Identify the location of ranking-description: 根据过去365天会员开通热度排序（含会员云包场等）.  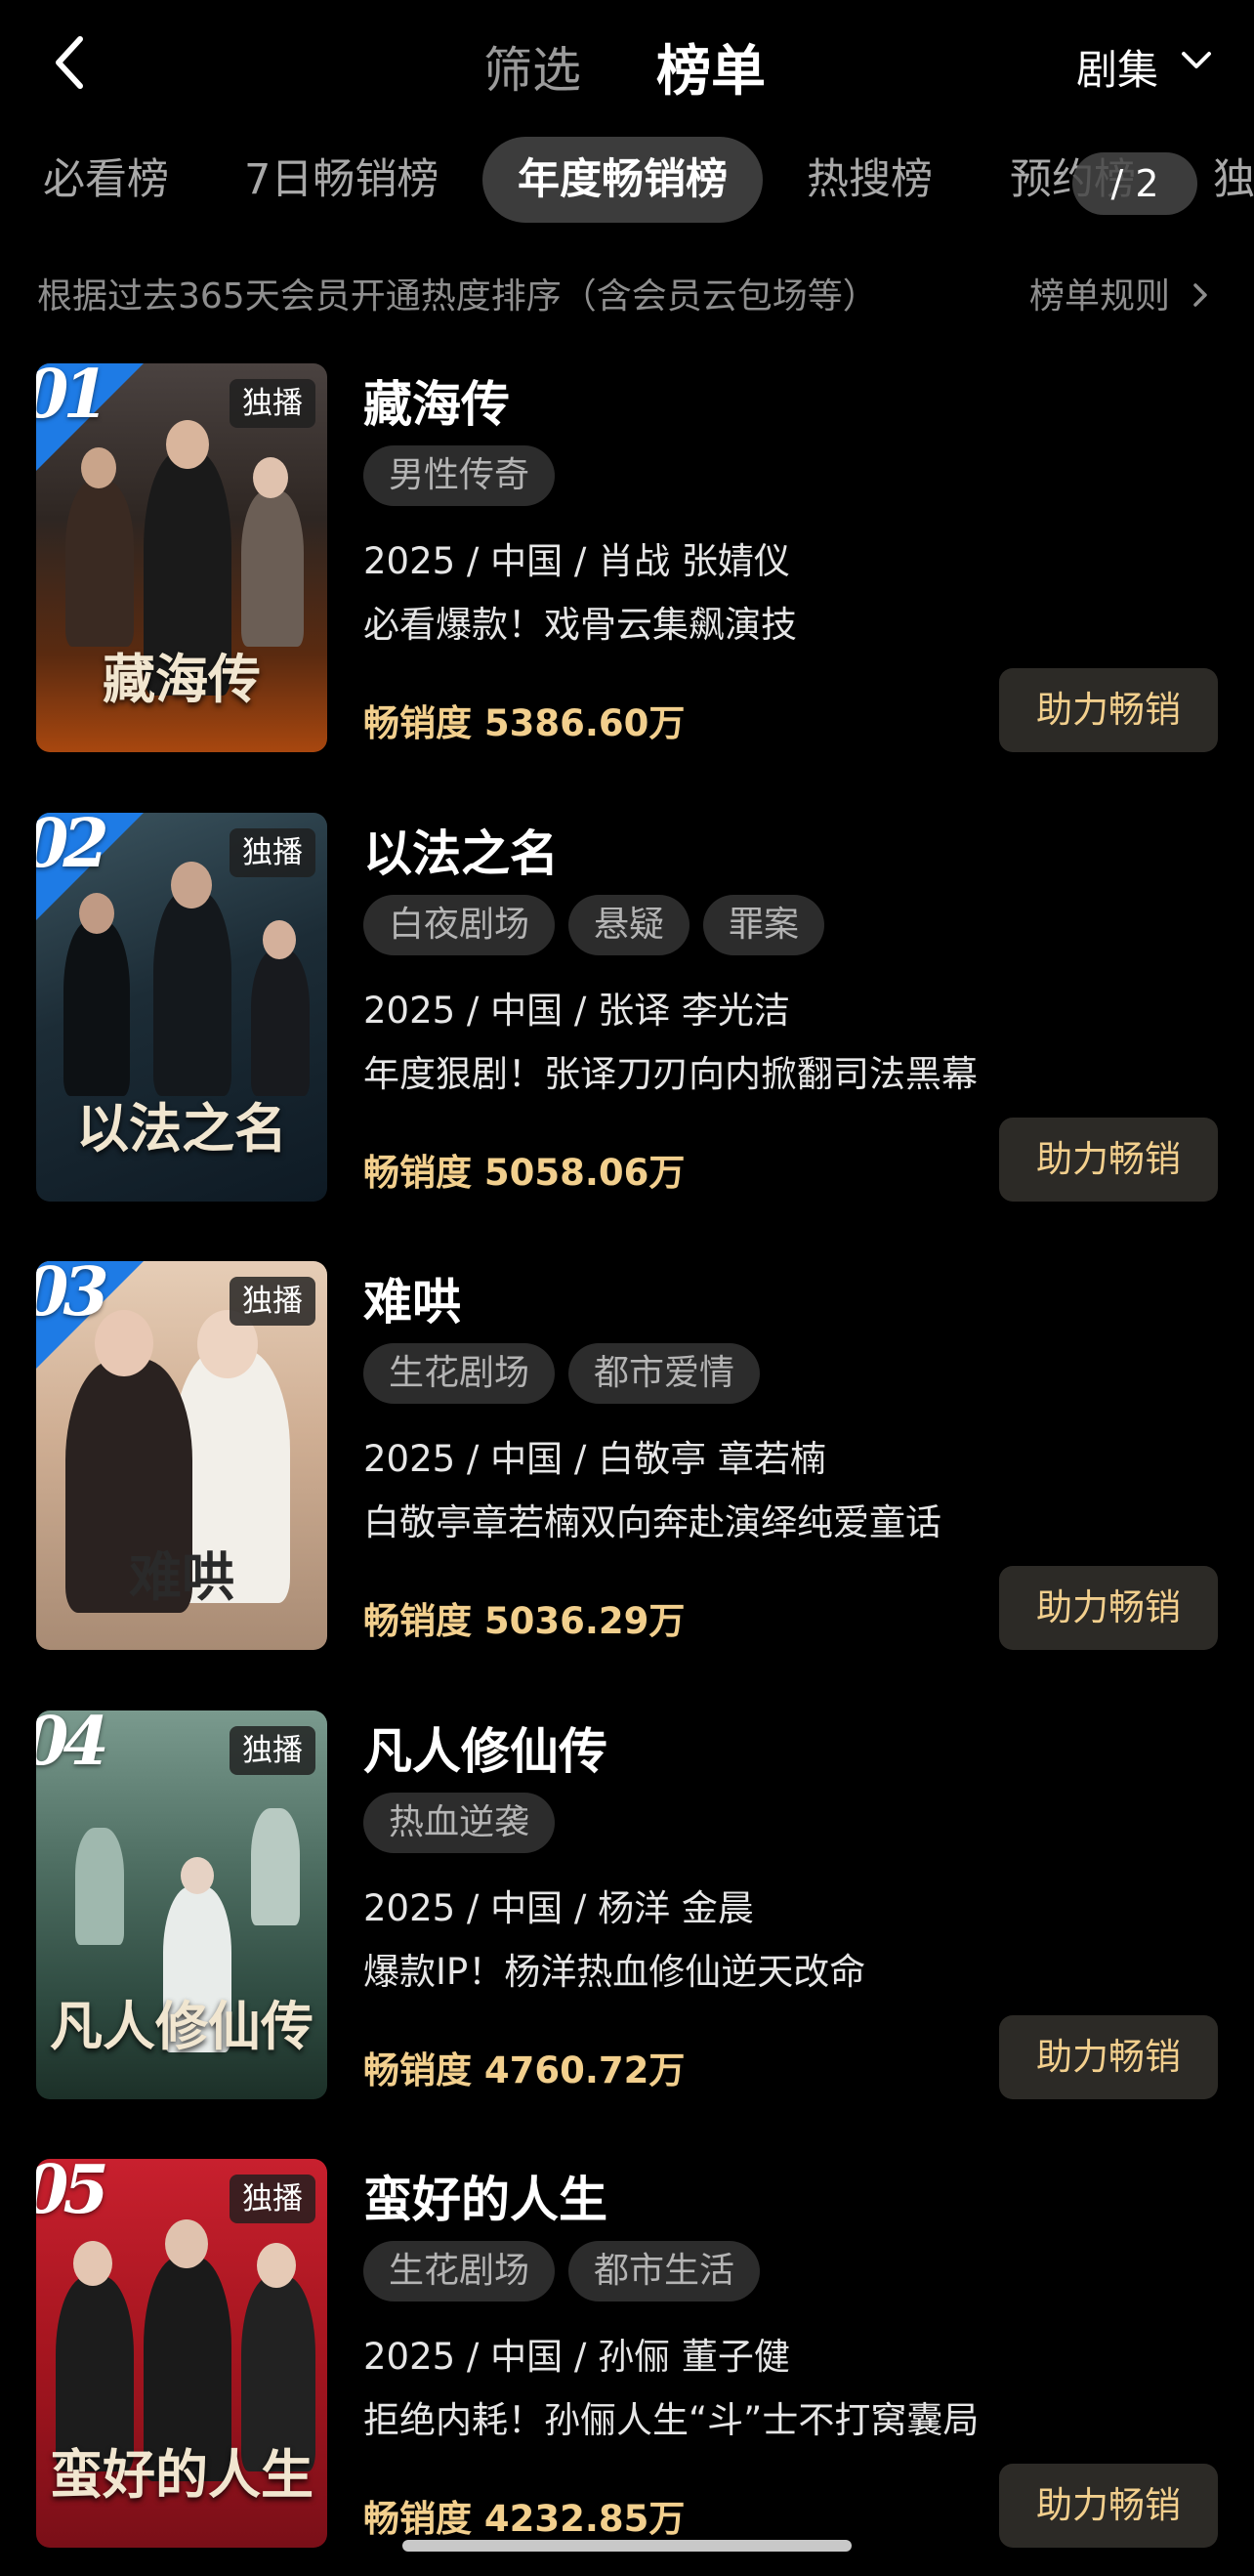
(457, 296).